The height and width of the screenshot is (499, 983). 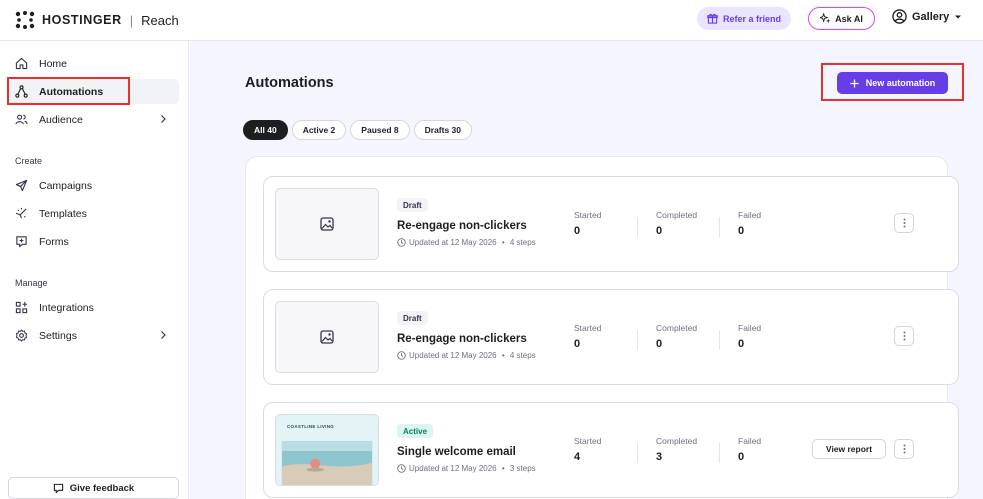 What do you see at coordinates (21, 307) in the screenshot?
I see `integrations-icon` at bounding box center [21, 307].